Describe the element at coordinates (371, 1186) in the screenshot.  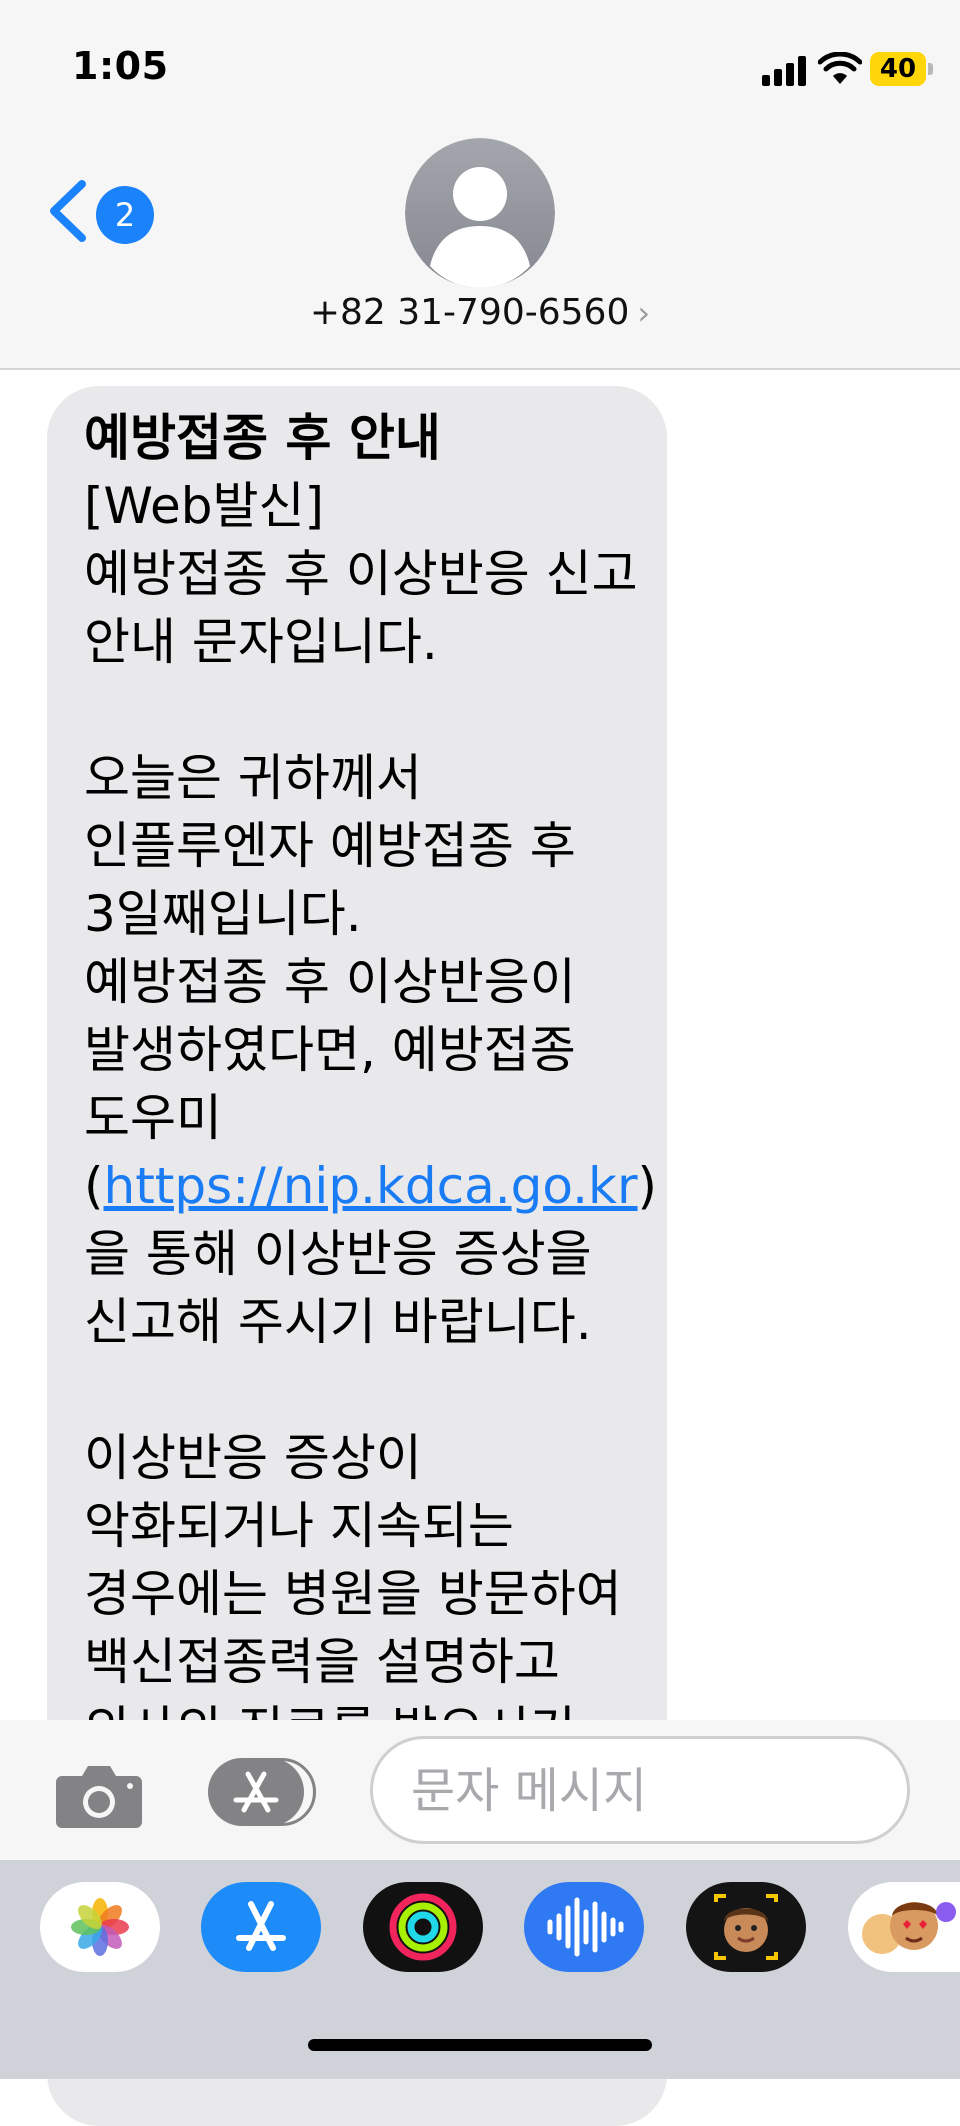
I see `message-link: https://nip.kdca.go.kr` at that location.